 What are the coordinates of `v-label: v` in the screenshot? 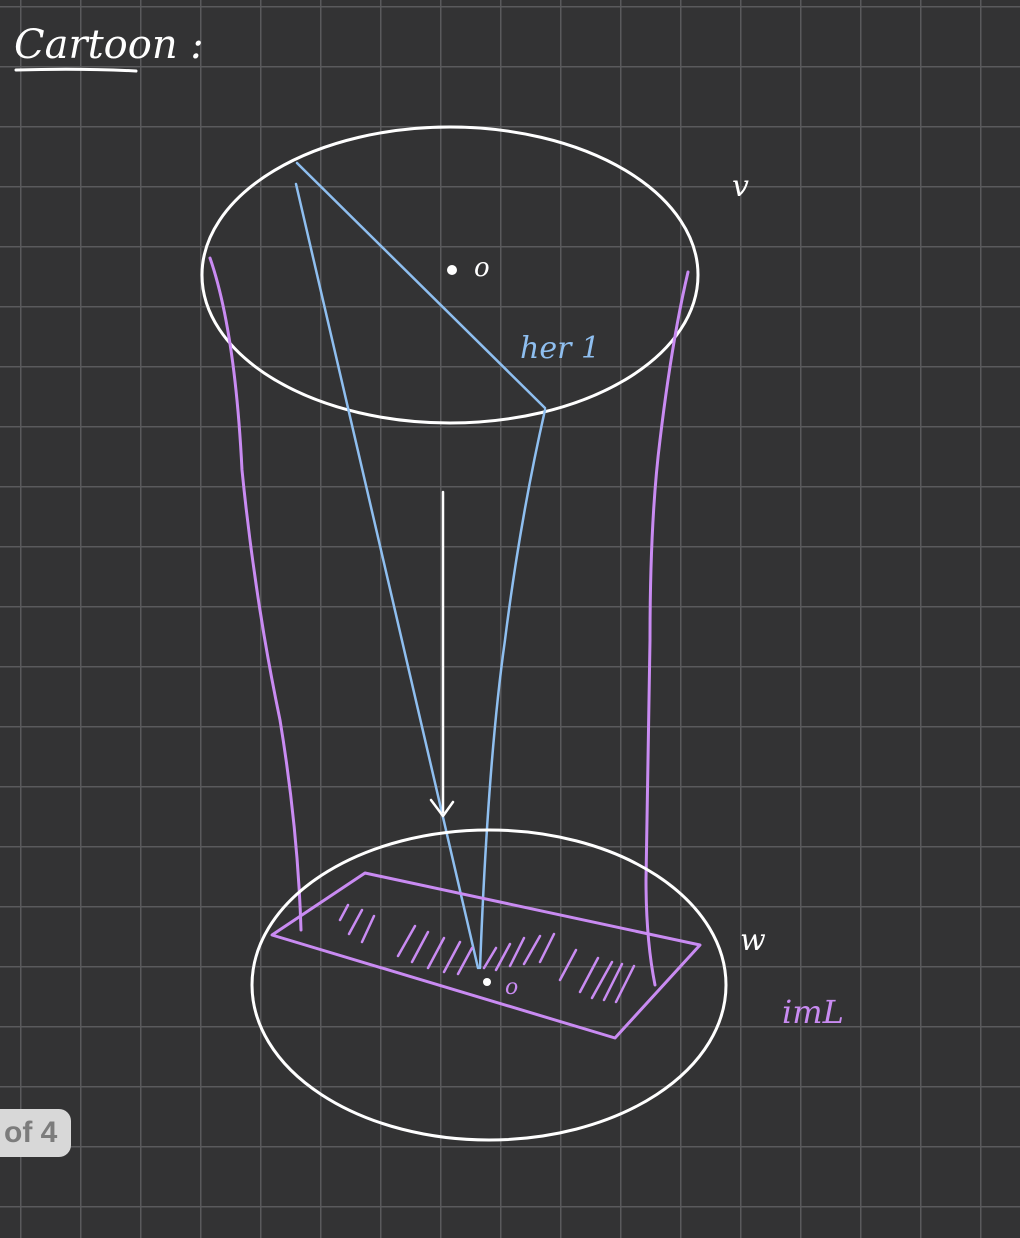 It's located at (740, 186).